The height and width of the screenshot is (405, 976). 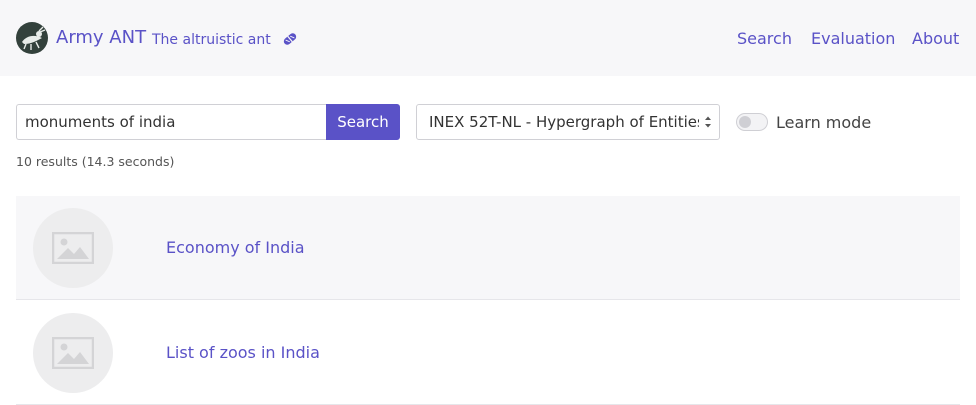 I want to click on nav-link-about: About, so click(x=935, y=38).